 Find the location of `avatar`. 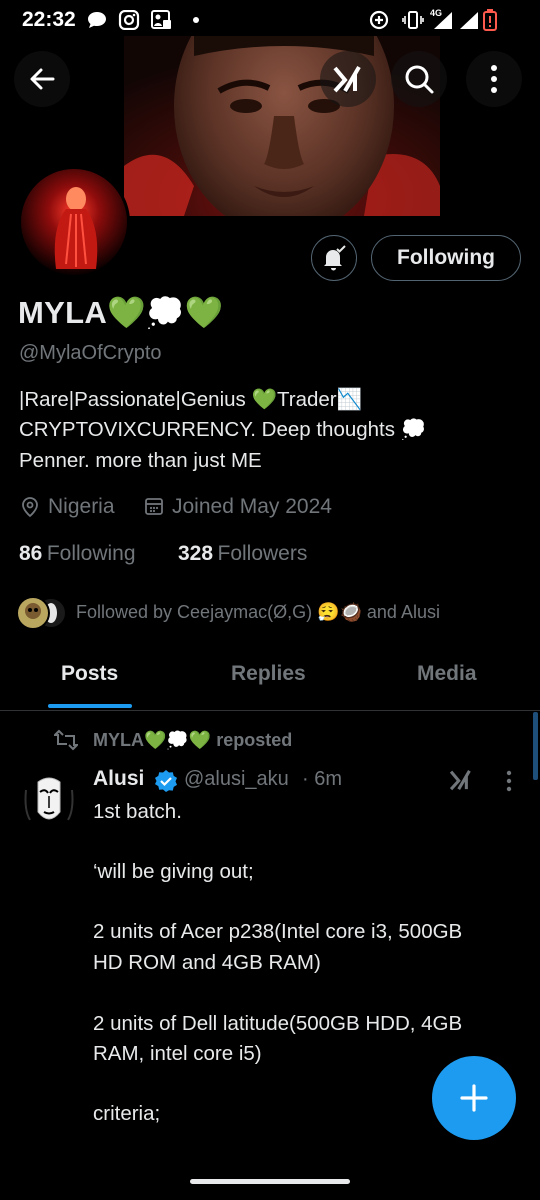

avatar is located at coordinates (74, 222).